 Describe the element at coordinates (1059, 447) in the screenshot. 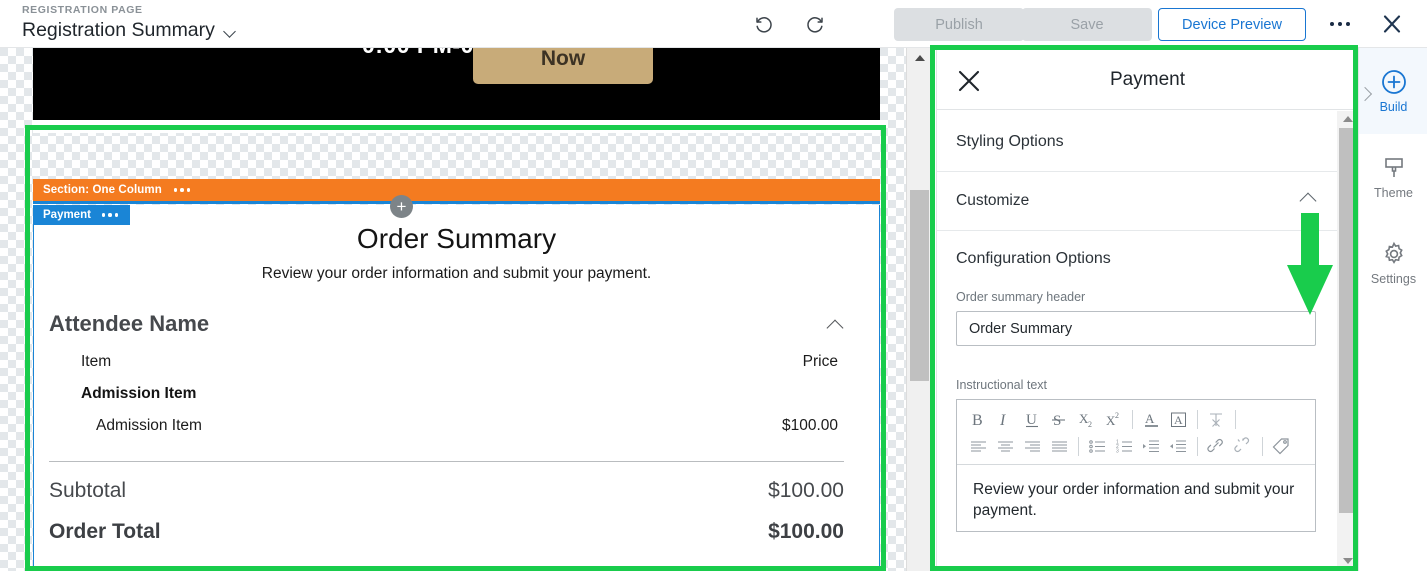

I see `align-justify-icon` at that location.